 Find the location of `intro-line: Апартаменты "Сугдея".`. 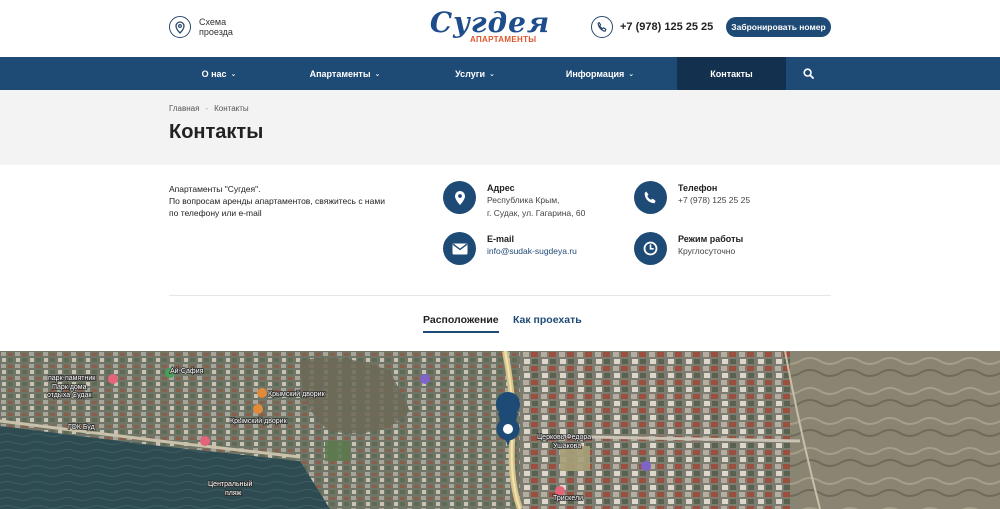

intro-line: Апартаменты "Сугдея". is located at coordinates (215, 189).